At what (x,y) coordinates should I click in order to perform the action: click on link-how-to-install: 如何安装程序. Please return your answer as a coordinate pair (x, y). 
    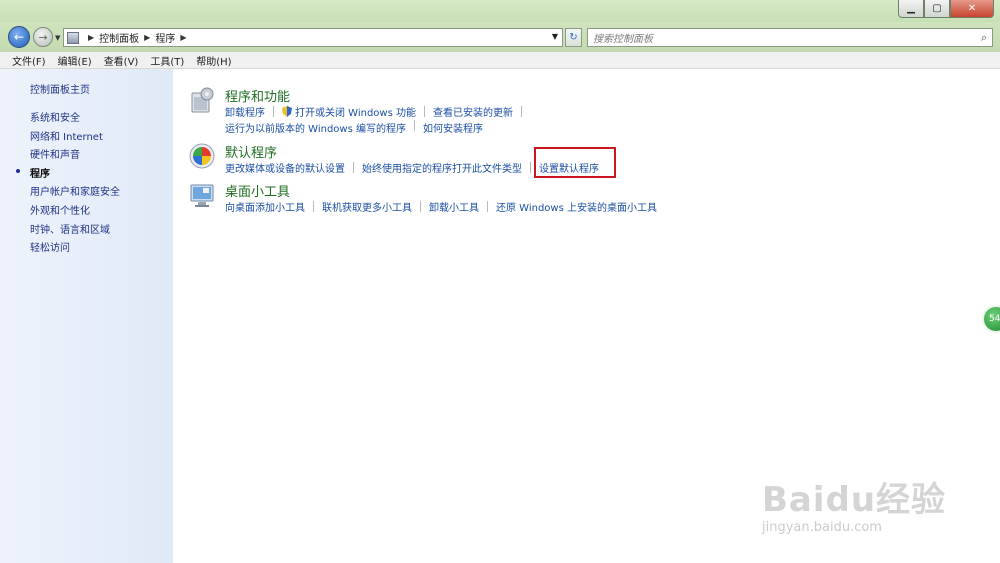
    Looking at the image, I should click on (453, 127).